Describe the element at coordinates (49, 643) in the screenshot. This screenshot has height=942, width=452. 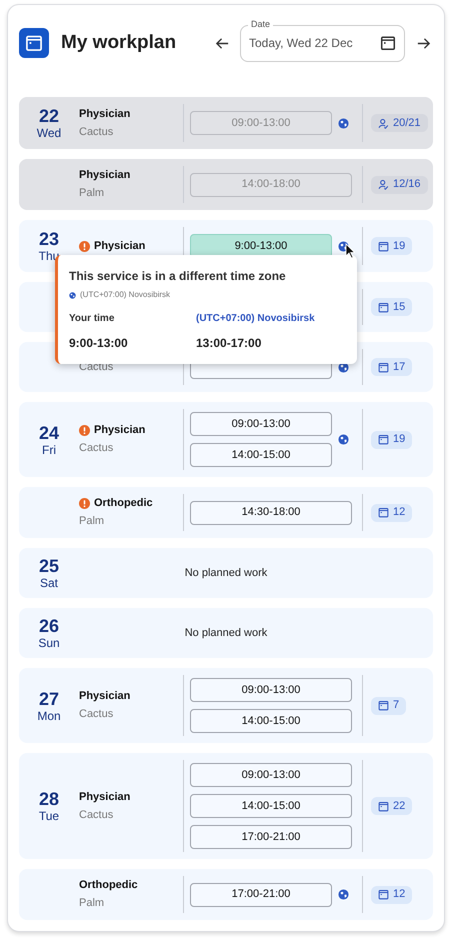
I see `weekday: Sun` at that location.